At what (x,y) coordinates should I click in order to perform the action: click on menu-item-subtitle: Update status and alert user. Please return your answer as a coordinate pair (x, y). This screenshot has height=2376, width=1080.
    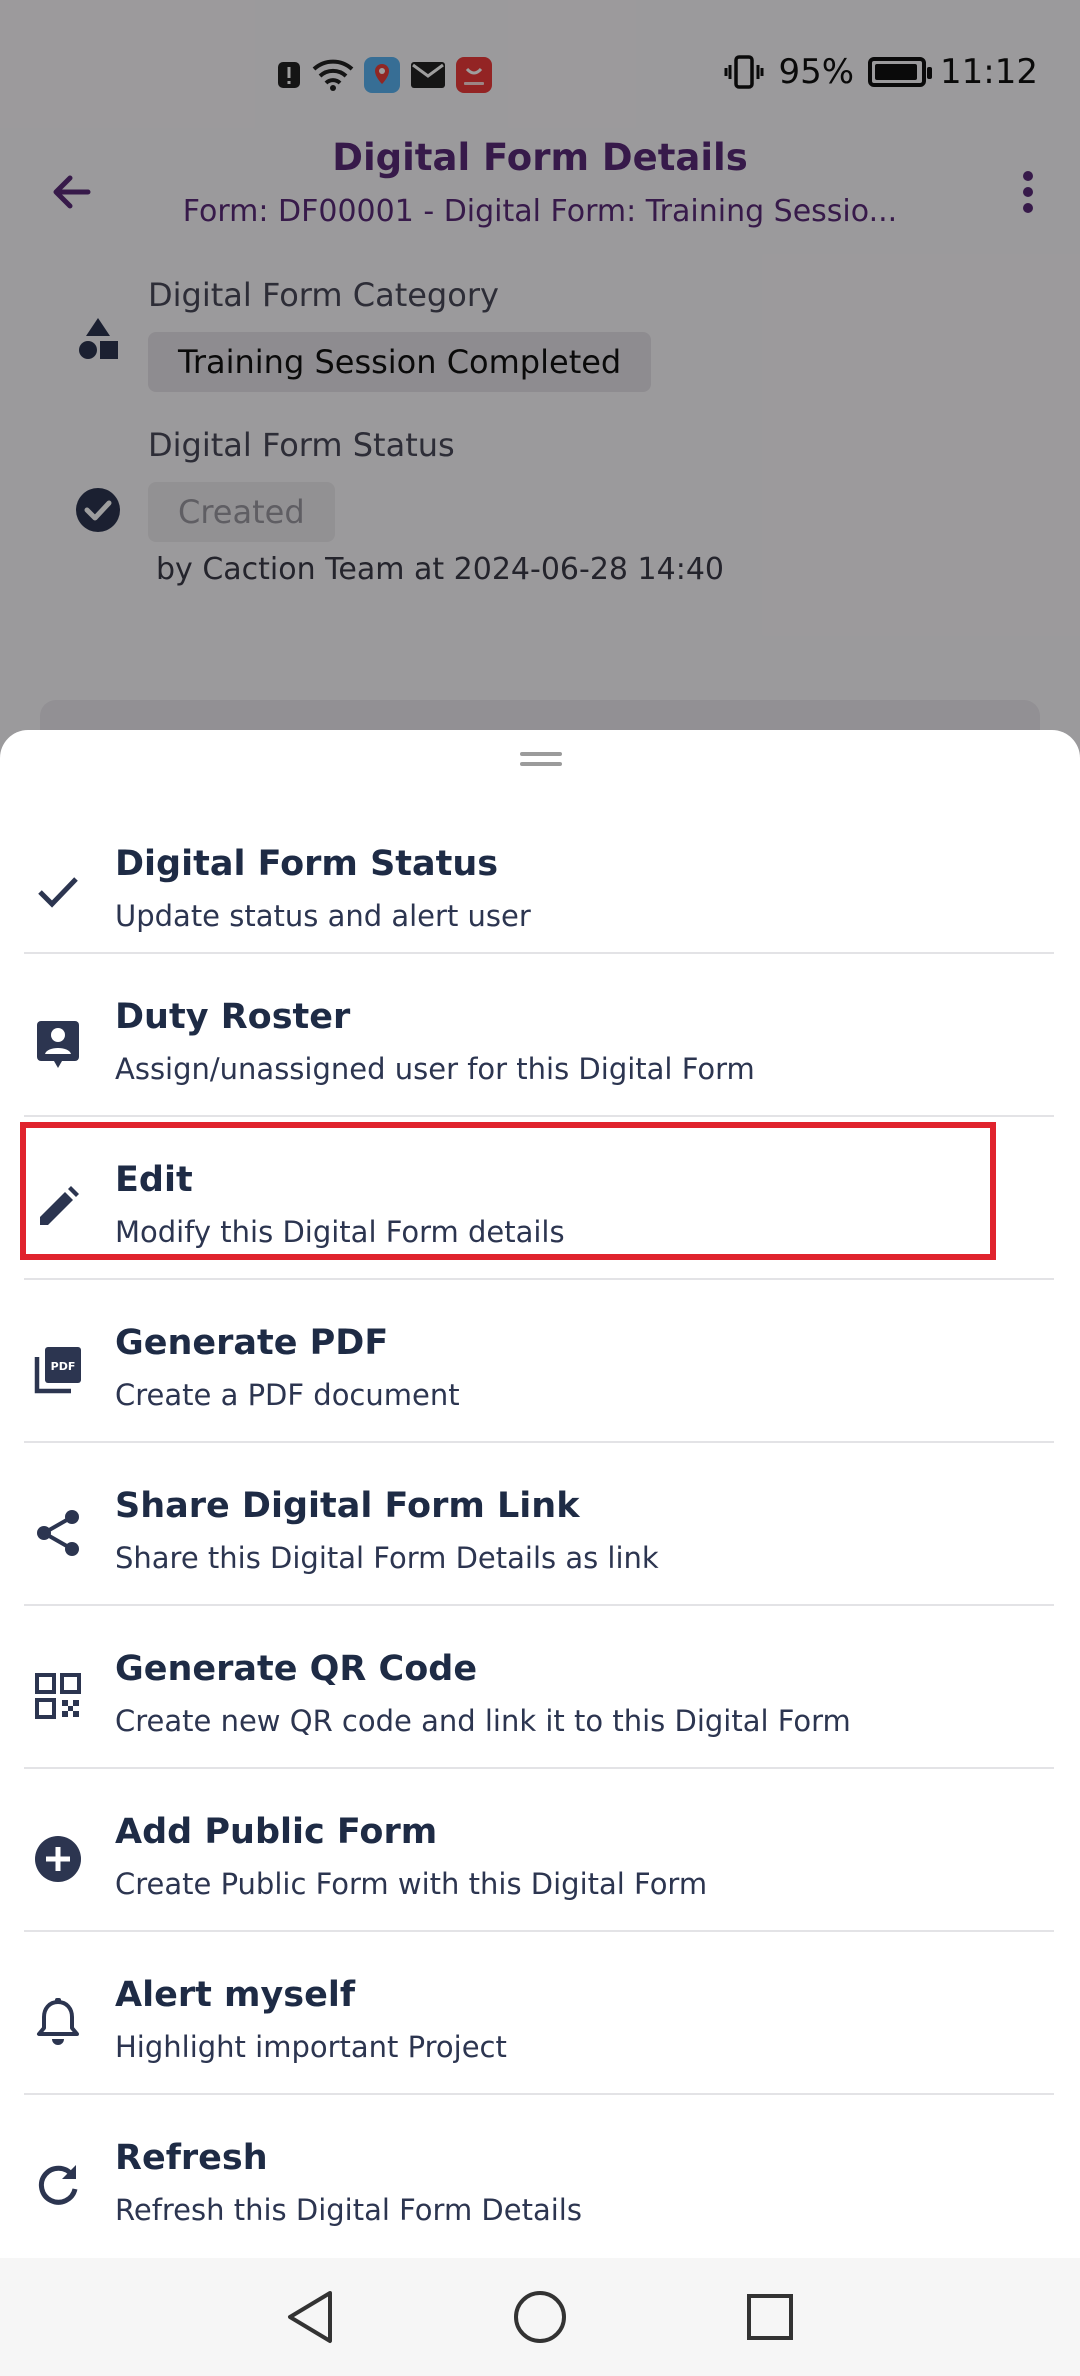
    Looking at the image, I should click on (323, 916).